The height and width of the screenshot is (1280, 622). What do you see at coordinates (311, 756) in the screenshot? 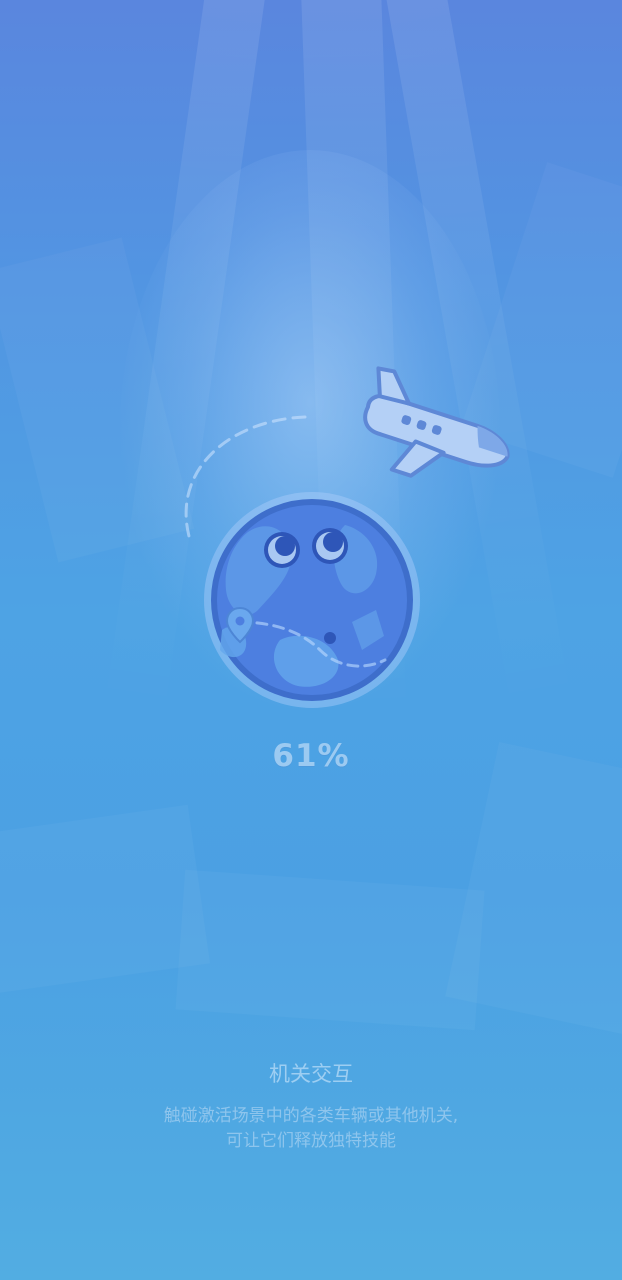
I see `loading-progress-text: 61%` at bounding box center [311, 756].